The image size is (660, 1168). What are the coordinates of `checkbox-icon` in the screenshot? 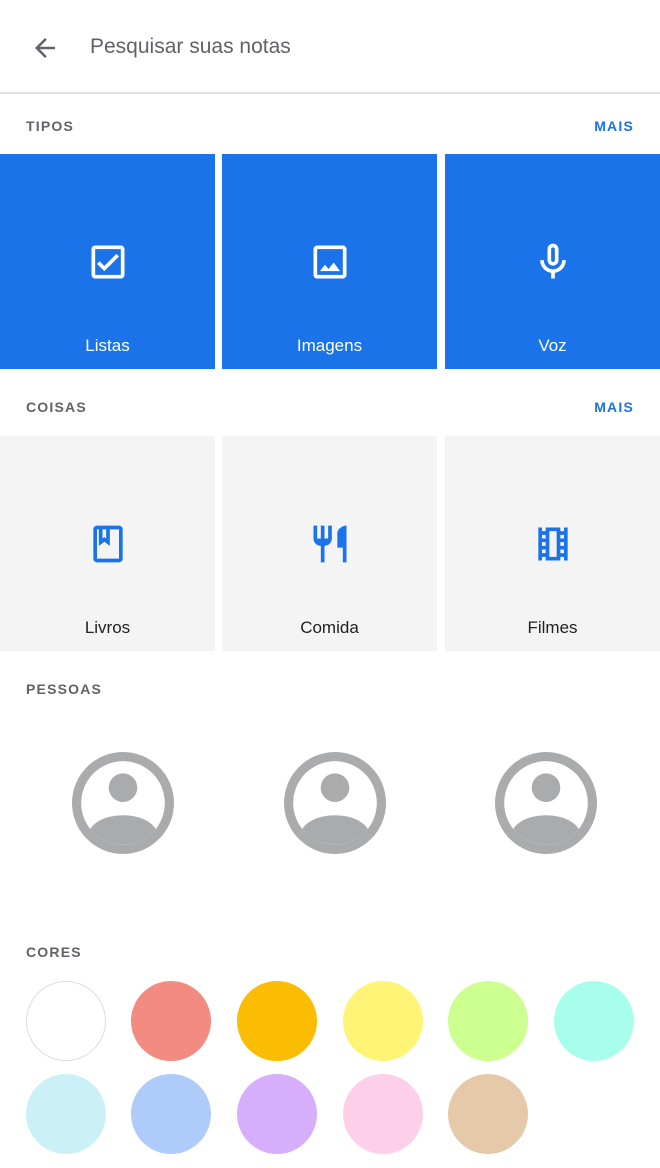 It's located at (108, 262).